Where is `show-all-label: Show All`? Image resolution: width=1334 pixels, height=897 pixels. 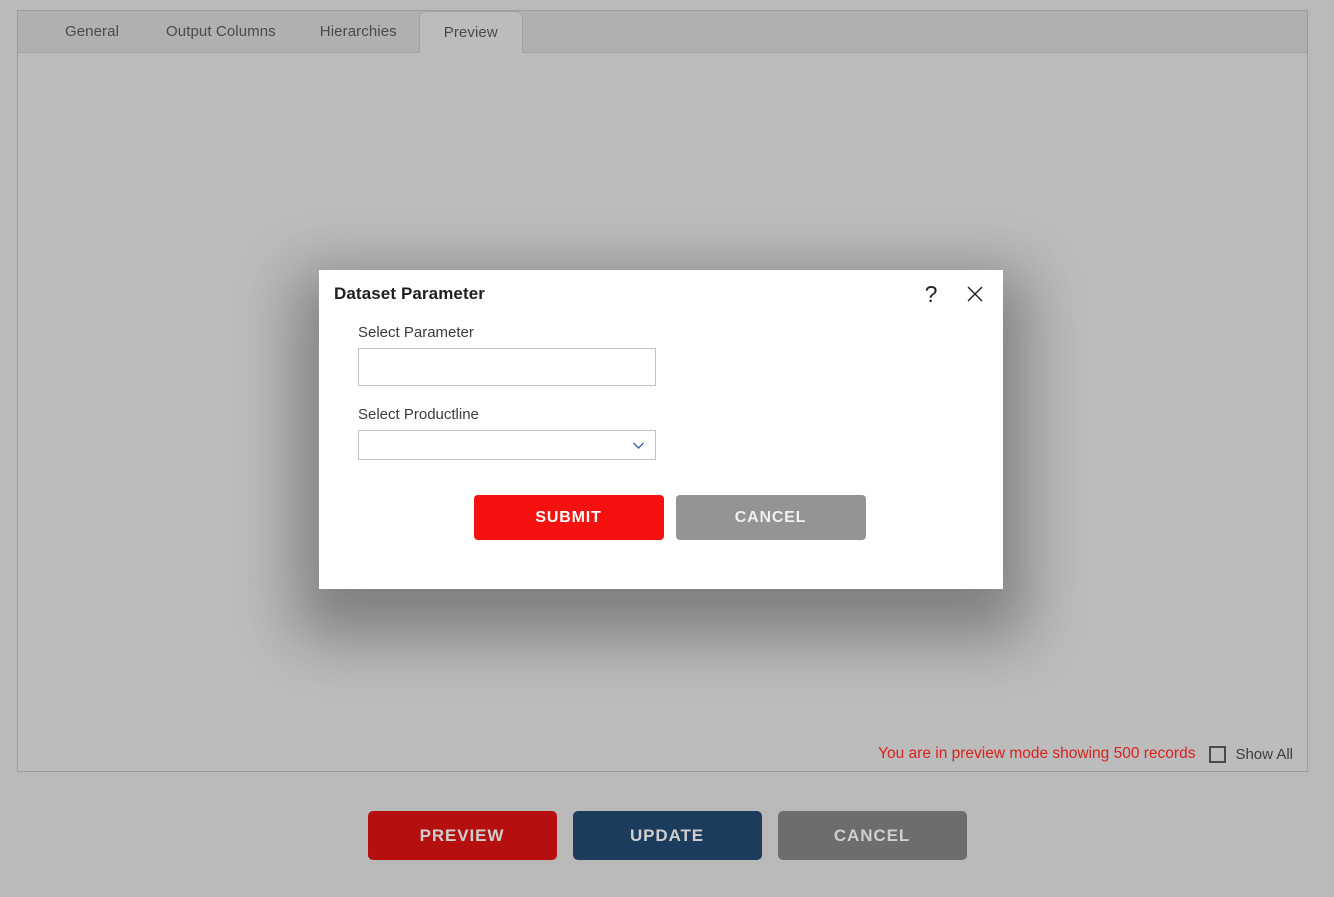
show-all-label: Show All is located at coordinates (1264, 754).